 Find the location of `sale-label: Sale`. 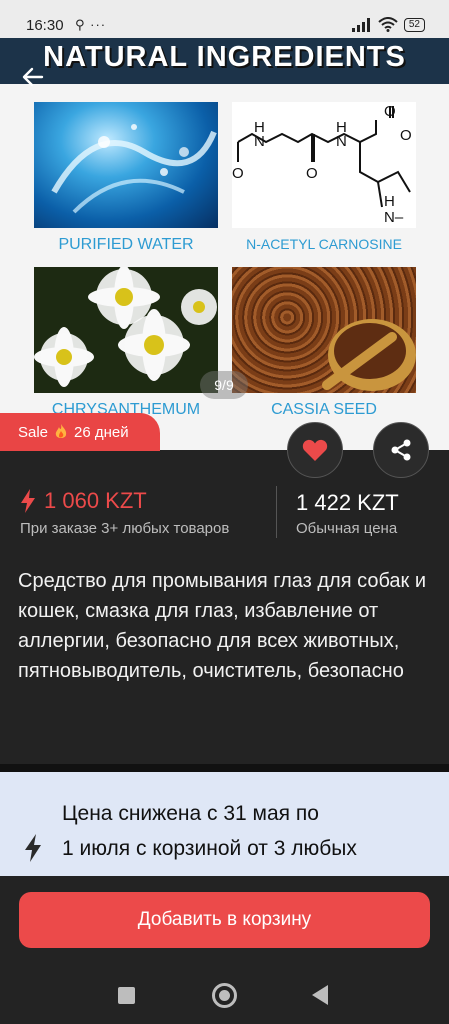

sale-label: Sale is located at coordinates (33, 432).